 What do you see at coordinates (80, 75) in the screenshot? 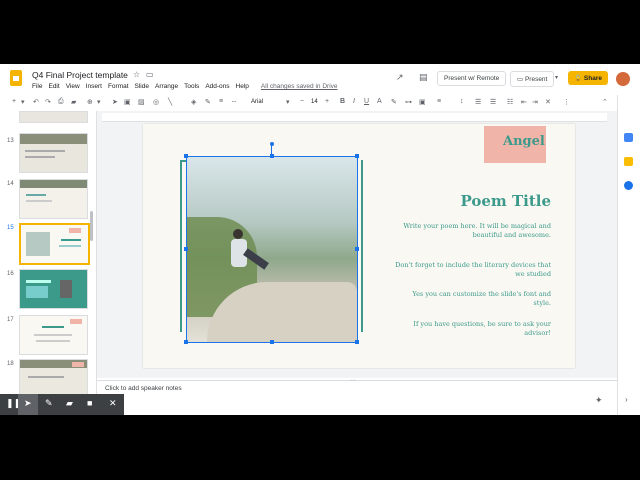
I see `document-title: Q4 Final Project template` at bounding box center [80, 75].